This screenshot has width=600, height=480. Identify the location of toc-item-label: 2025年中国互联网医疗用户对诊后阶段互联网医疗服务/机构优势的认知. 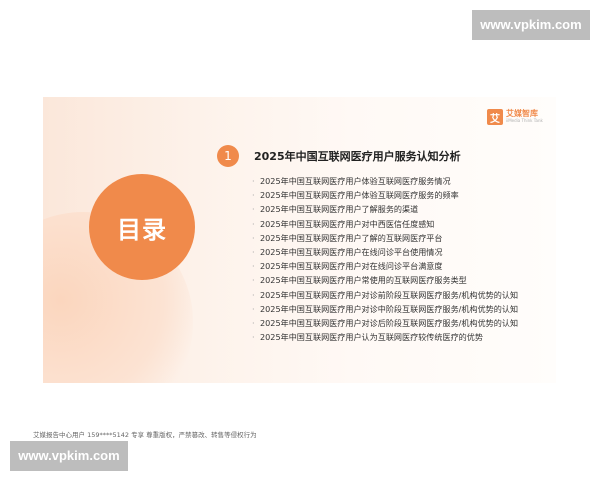
(389, 322).